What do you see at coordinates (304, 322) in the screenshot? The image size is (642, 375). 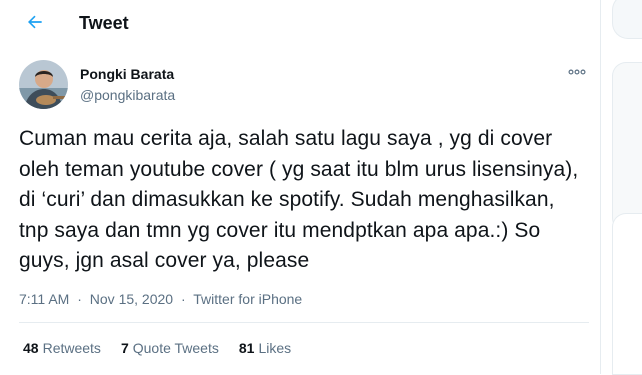 I see `divider` at bounding box center [304, 322].